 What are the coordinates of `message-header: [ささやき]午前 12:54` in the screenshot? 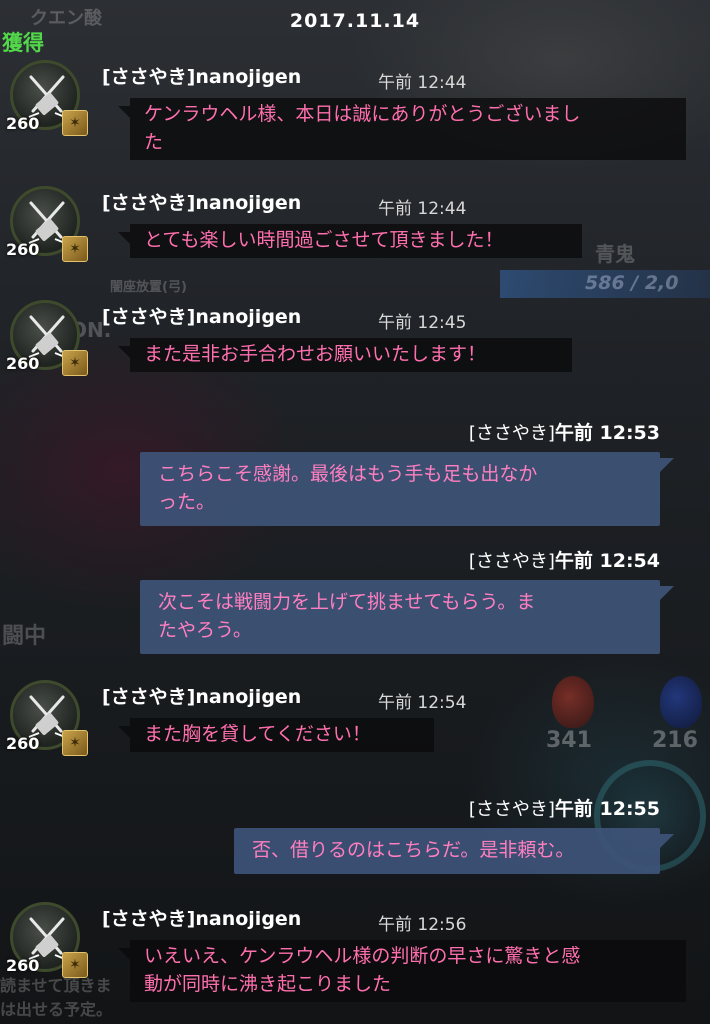 It's located at (564, 559).